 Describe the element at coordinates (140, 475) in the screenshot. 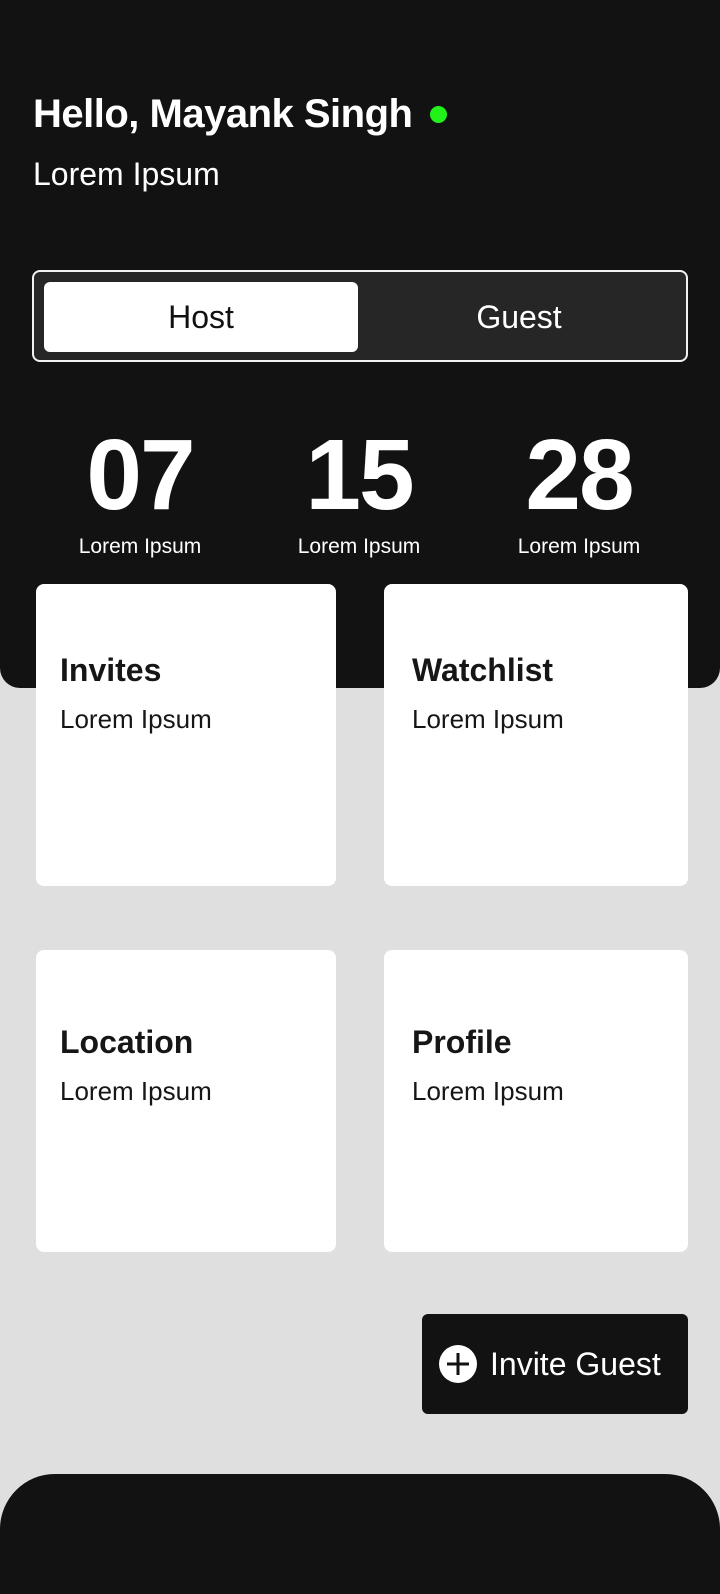

I see `stat-value: 07` at that location.